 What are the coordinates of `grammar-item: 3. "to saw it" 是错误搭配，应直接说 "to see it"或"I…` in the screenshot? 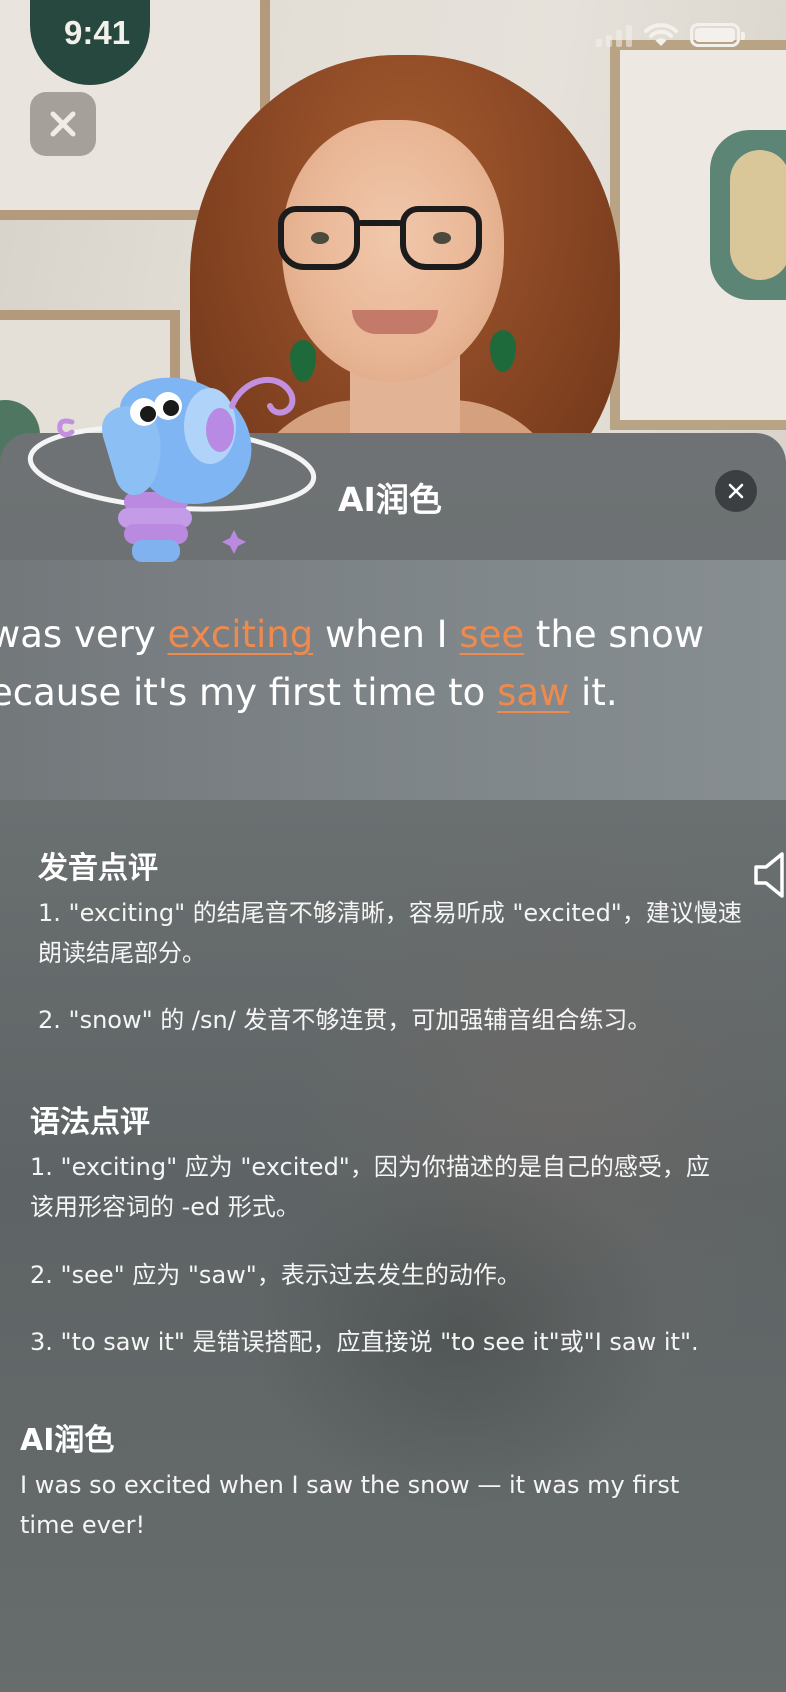 It's located at (364, 1342).